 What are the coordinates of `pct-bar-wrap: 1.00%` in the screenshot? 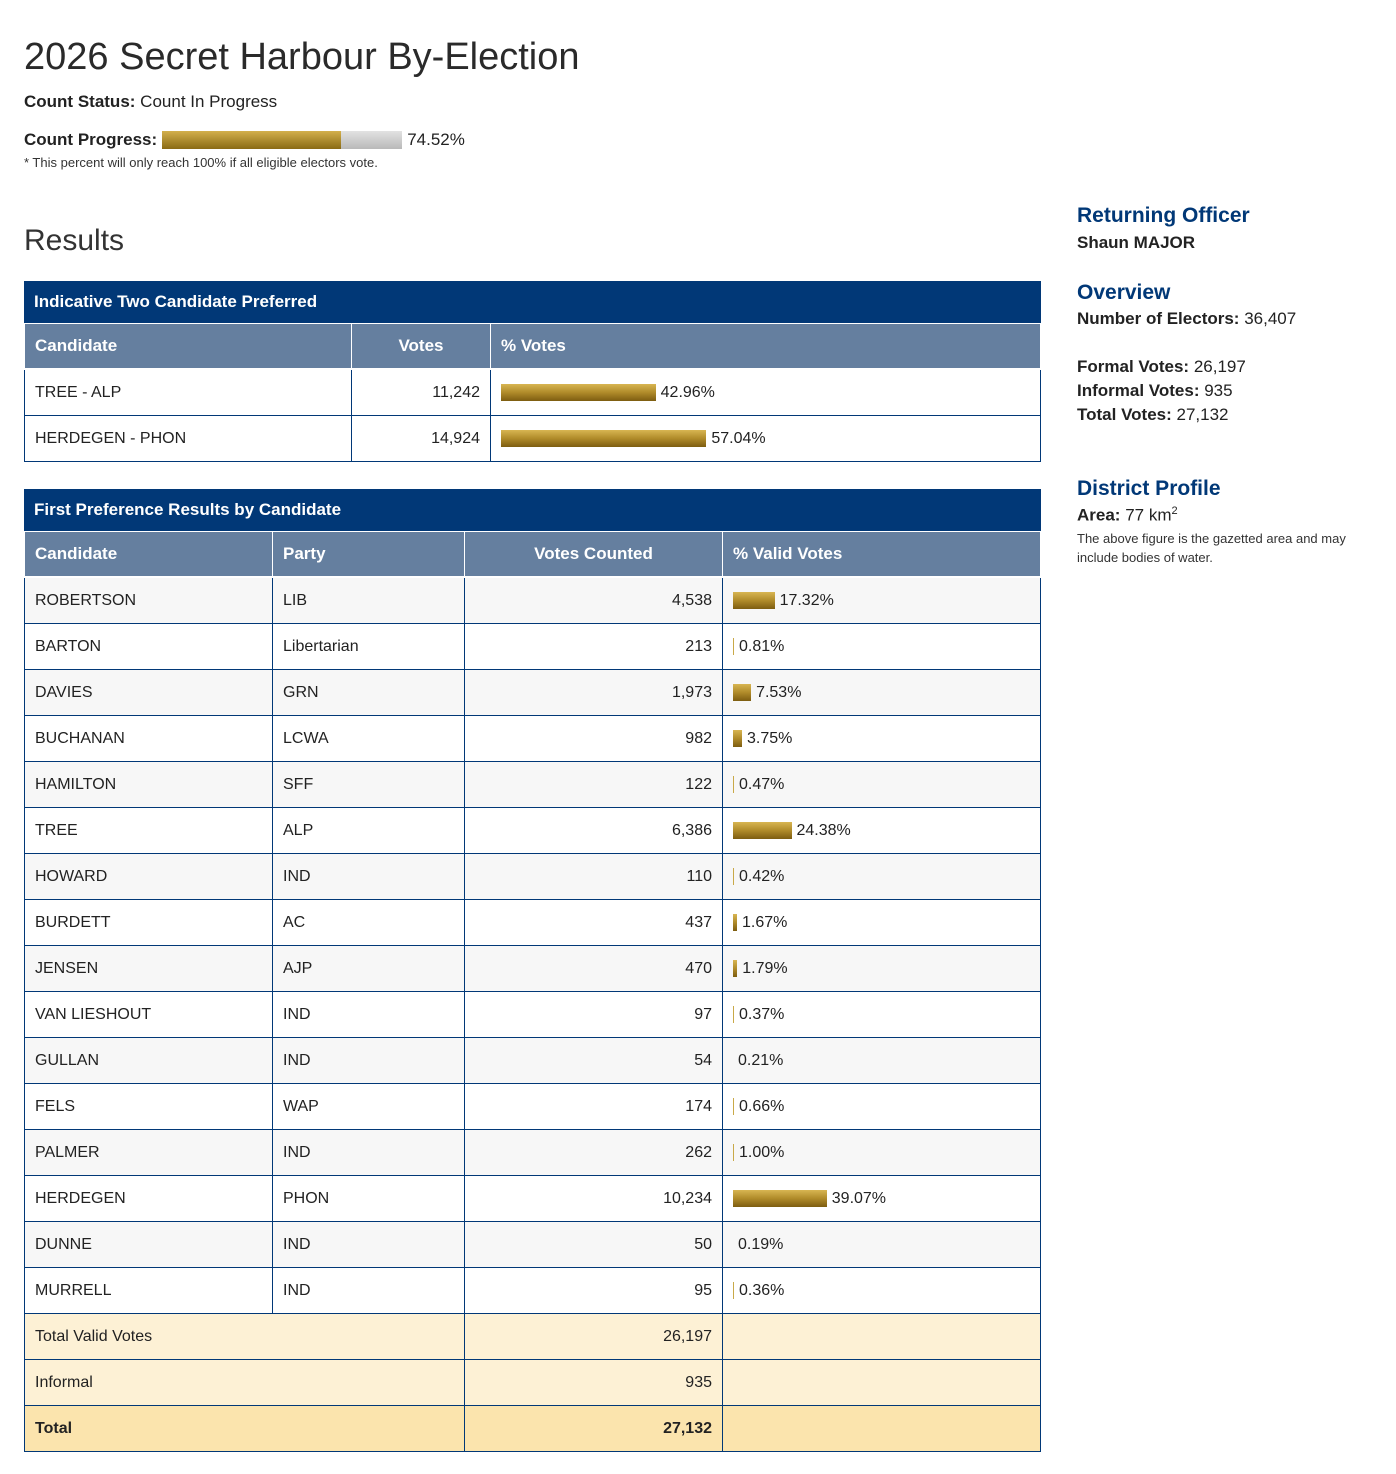 It's located at (881, 1153).